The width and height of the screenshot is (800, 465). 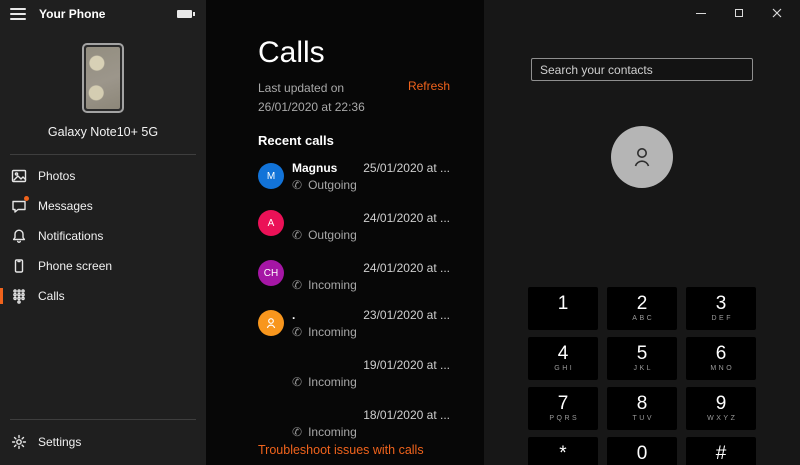 What do you see at coordinates (103, 176) in the screenshot?
I see `sidebar-item-photos: Photos` at bounding box center [103, 176].